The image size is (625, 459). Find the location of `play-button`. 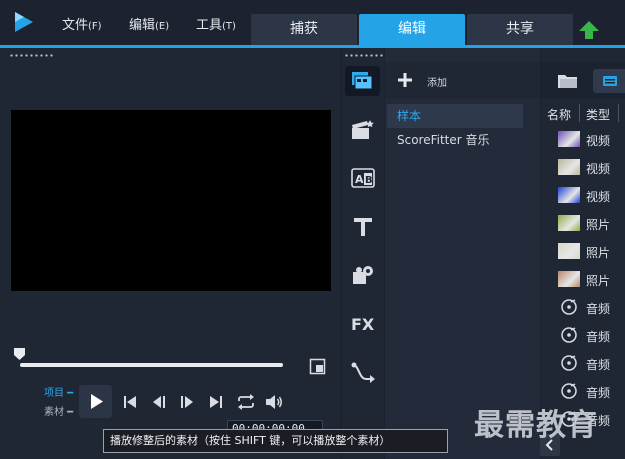

play-button is located at coordinates (95, 401).